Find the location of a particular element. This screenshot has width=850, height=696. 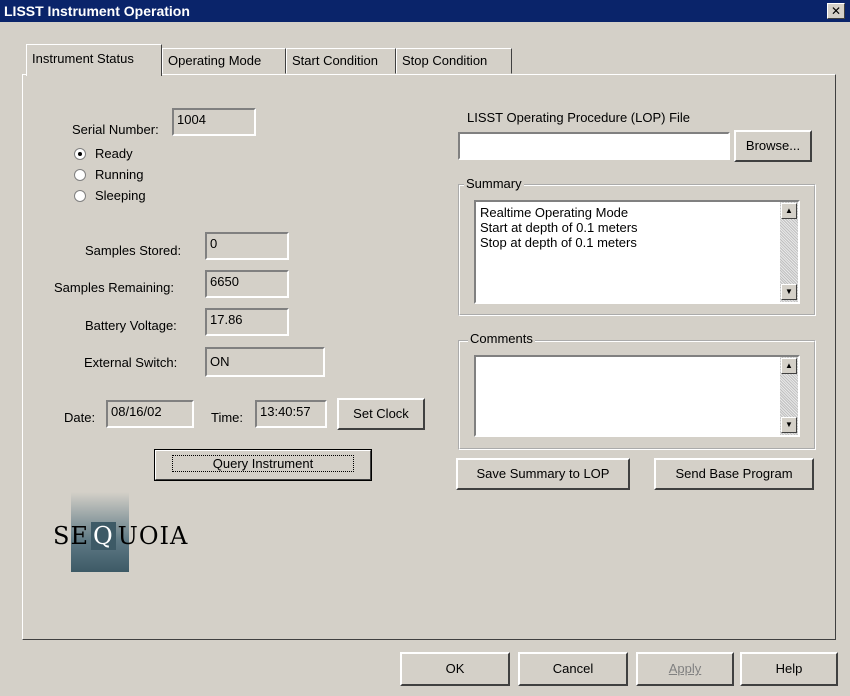

summary-line: Realtime Operating Mode is located at coordinates (554, 212).